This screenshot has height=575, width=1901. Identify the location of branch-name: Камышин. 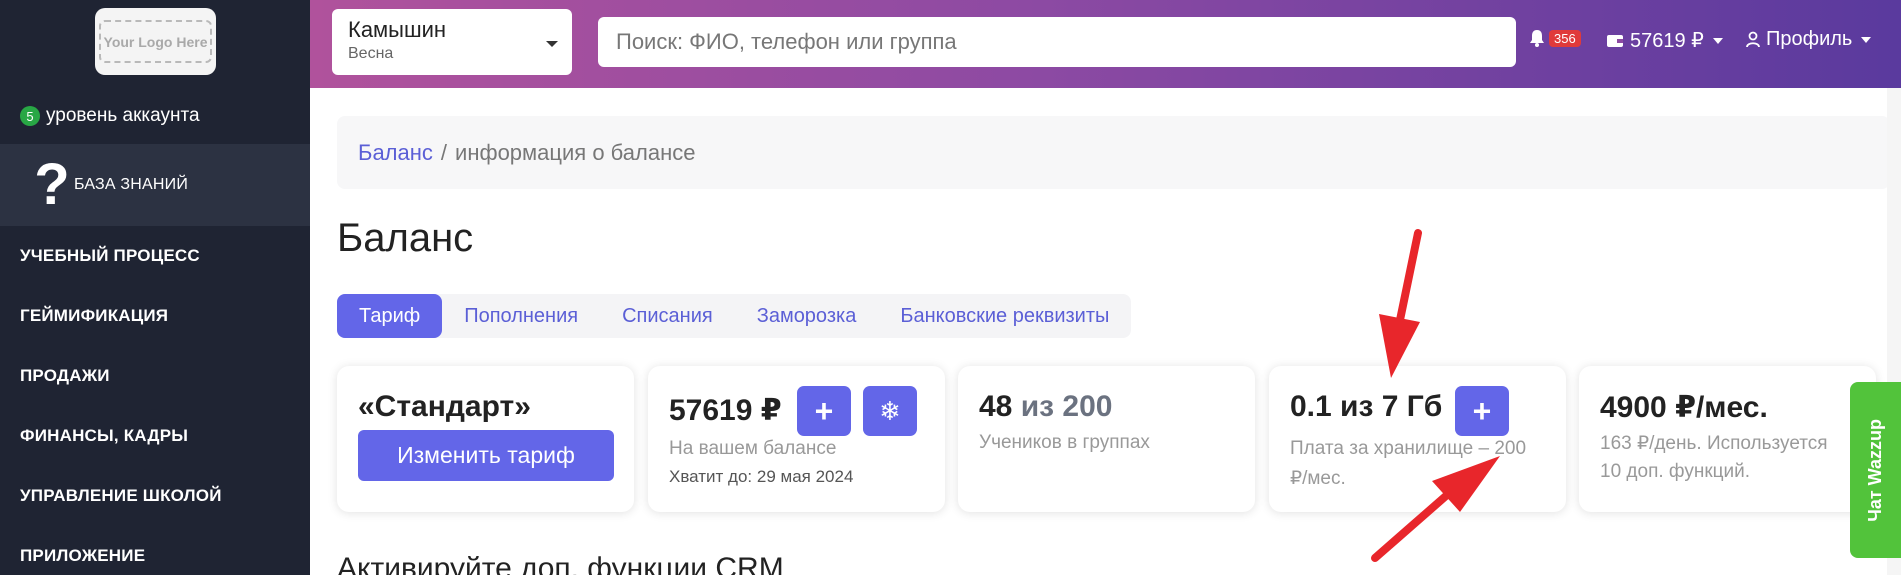
(397, 29).